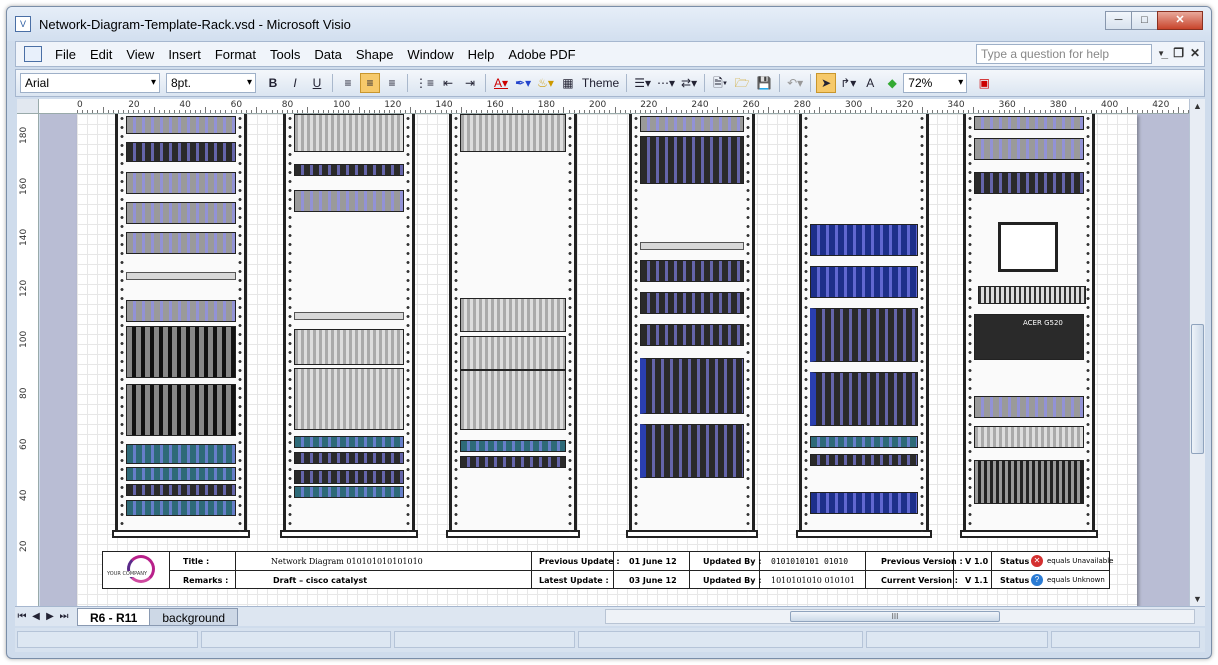 This screenshot has height=665, width=1218. What do you see at coordinates (114, 616) in the screenshot?
I see `tab-r6-r11: R6 - R11` at bounding box center [114, 616].